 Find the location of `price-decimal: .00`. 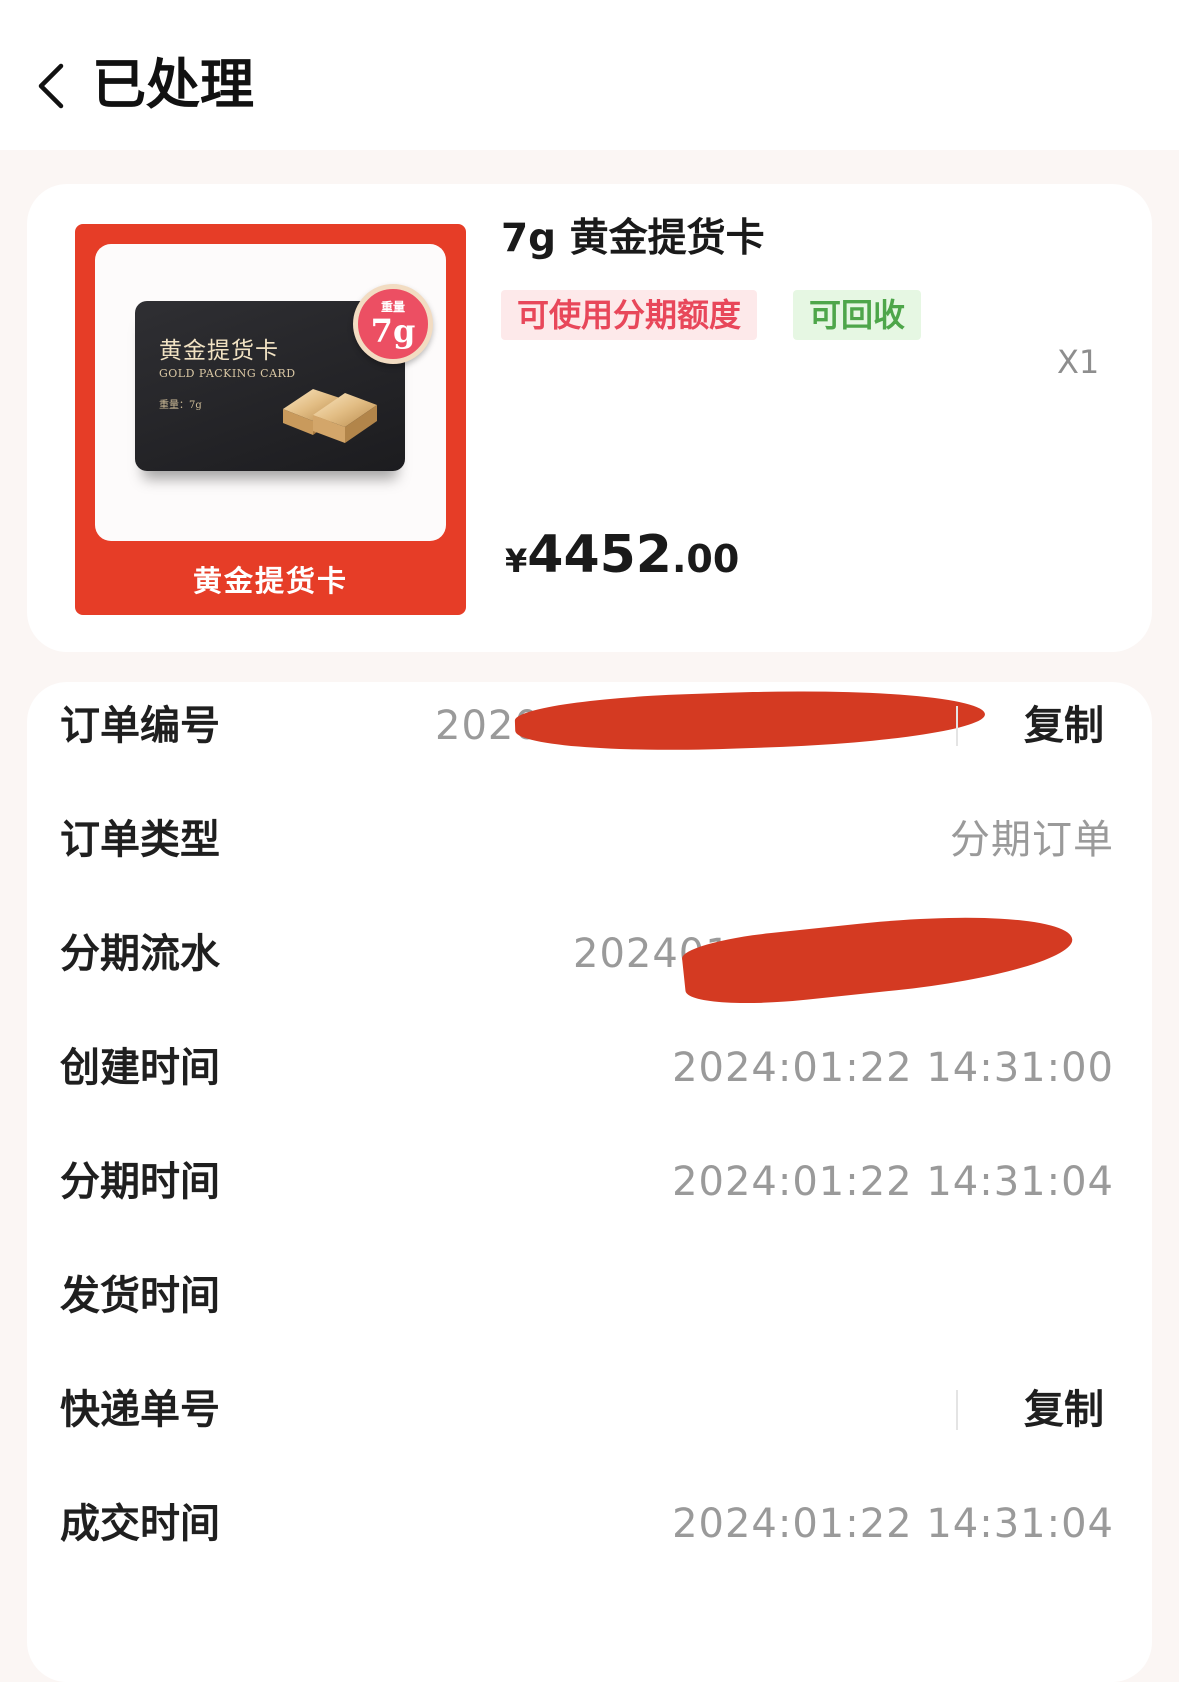

price-decimal: .00 is located at coordinates (706, 559).